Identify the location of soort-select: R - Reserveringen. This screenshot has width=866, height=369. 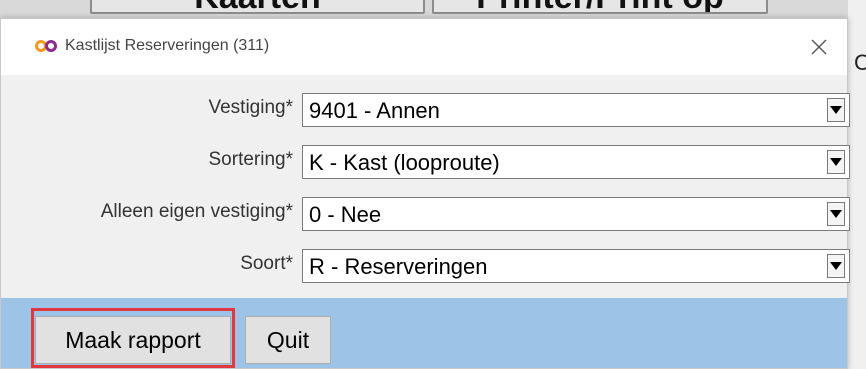
(576, 266).